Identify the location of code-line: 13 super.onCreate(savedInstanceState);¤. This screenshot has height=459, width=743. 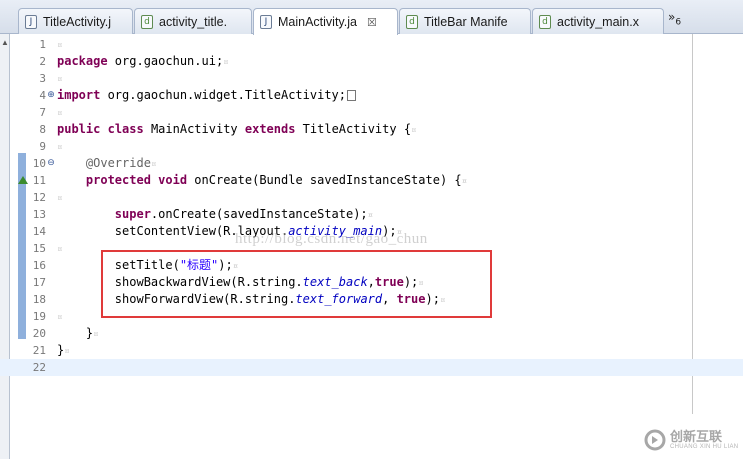
(371, 214).